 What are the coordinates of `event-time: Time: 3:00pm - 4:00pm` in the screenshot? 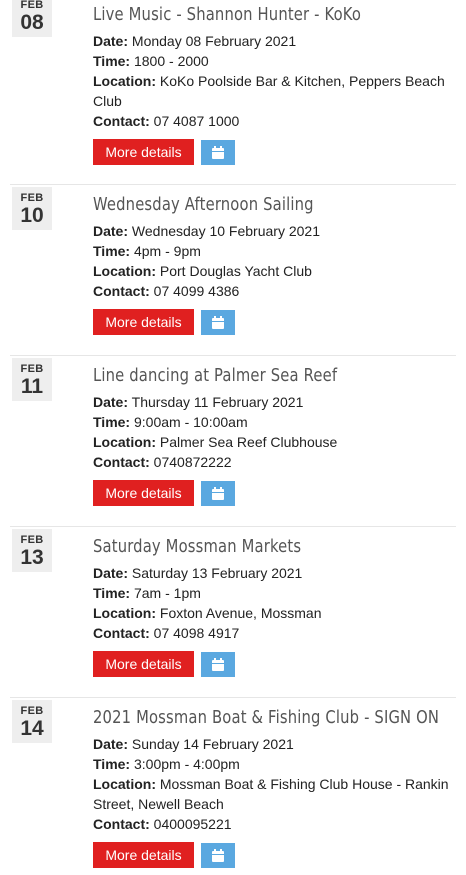 It's located at (166, 764).